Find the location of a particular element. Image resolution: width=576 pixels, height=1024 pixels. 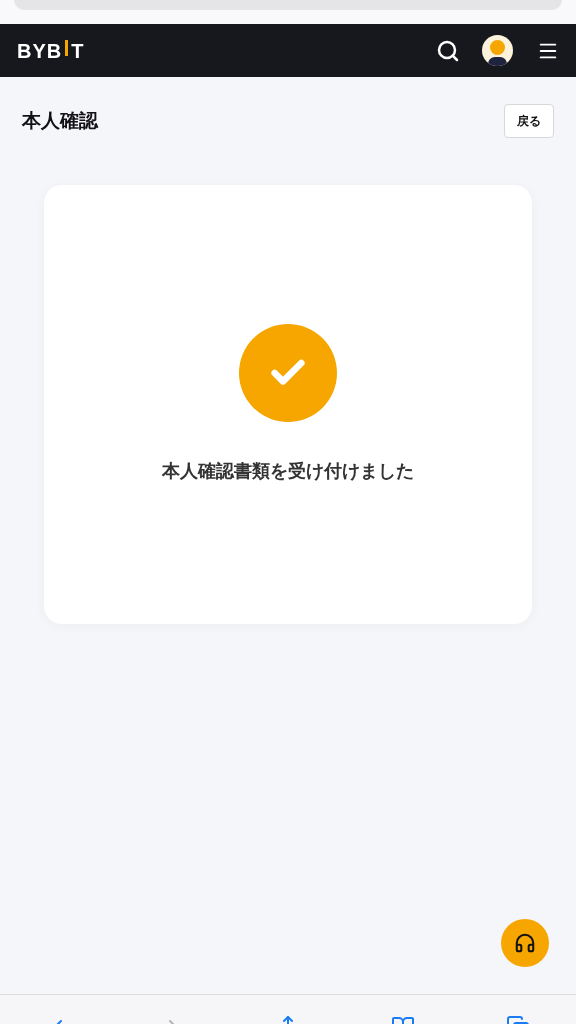

logo: BYB T is located at coordinates (51, 50).